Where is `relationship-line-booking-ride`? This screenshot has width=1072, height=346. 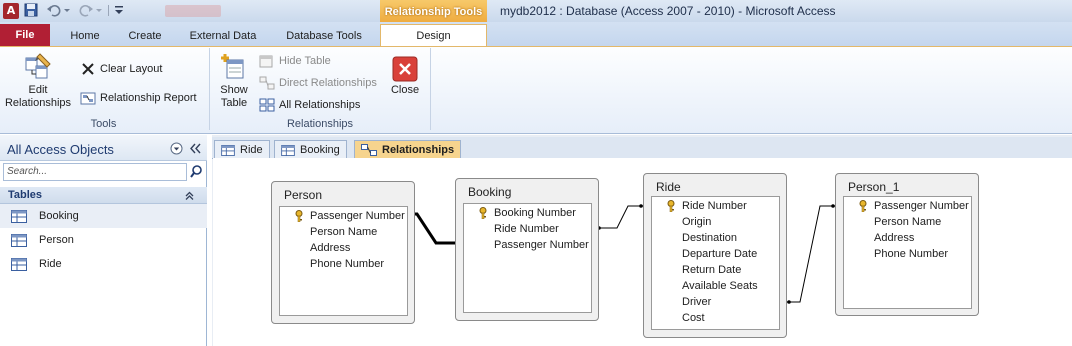
relationship-line-booking-ride is located at coordinates (620, 217).